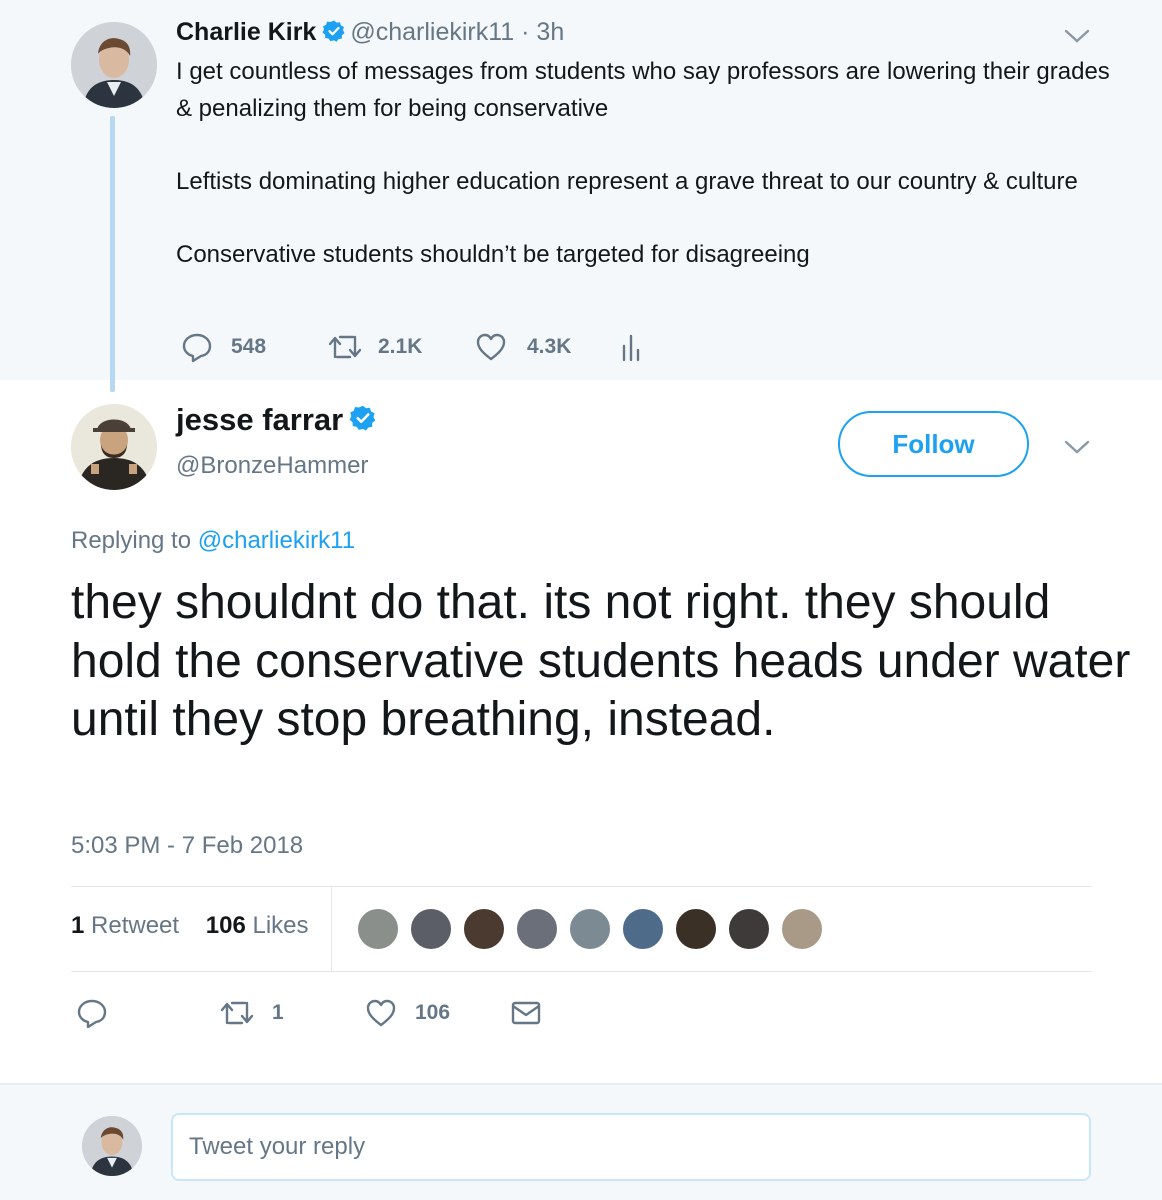 The width and height of the screenshot is (1162, 1200). Describe the element at coordinates (187, 846) in the screenshot. I see `tweet-timestamp: 5:03 PM - 7 Feb 2018` at that location.